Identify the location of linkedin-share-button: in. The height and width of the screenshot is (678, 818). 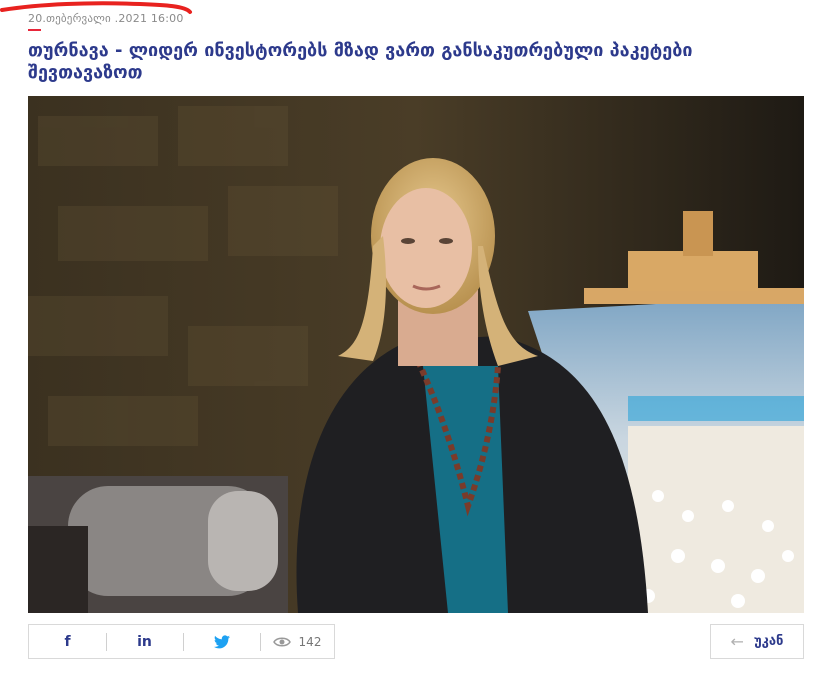
(144, 641).